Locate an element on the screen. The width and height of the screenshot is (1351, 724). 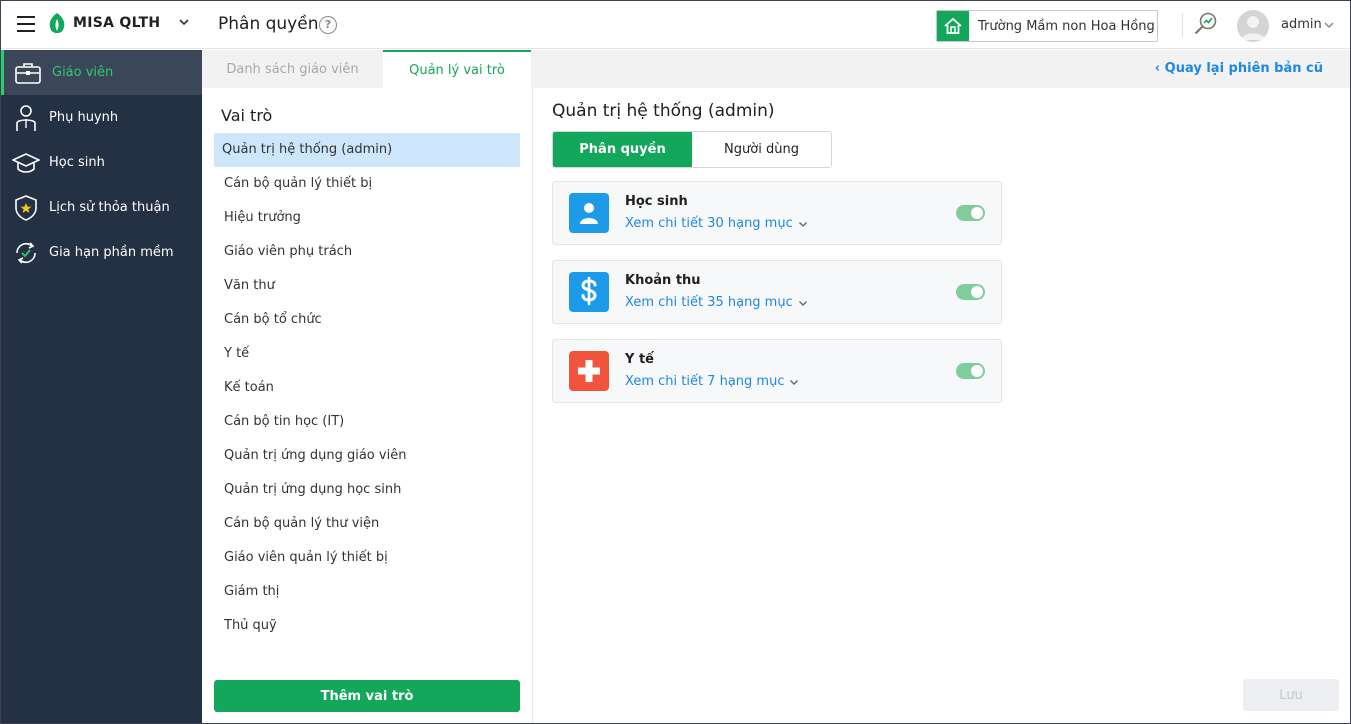
add-role-button: Thêm vai trò is located at coordinates (367, 696).